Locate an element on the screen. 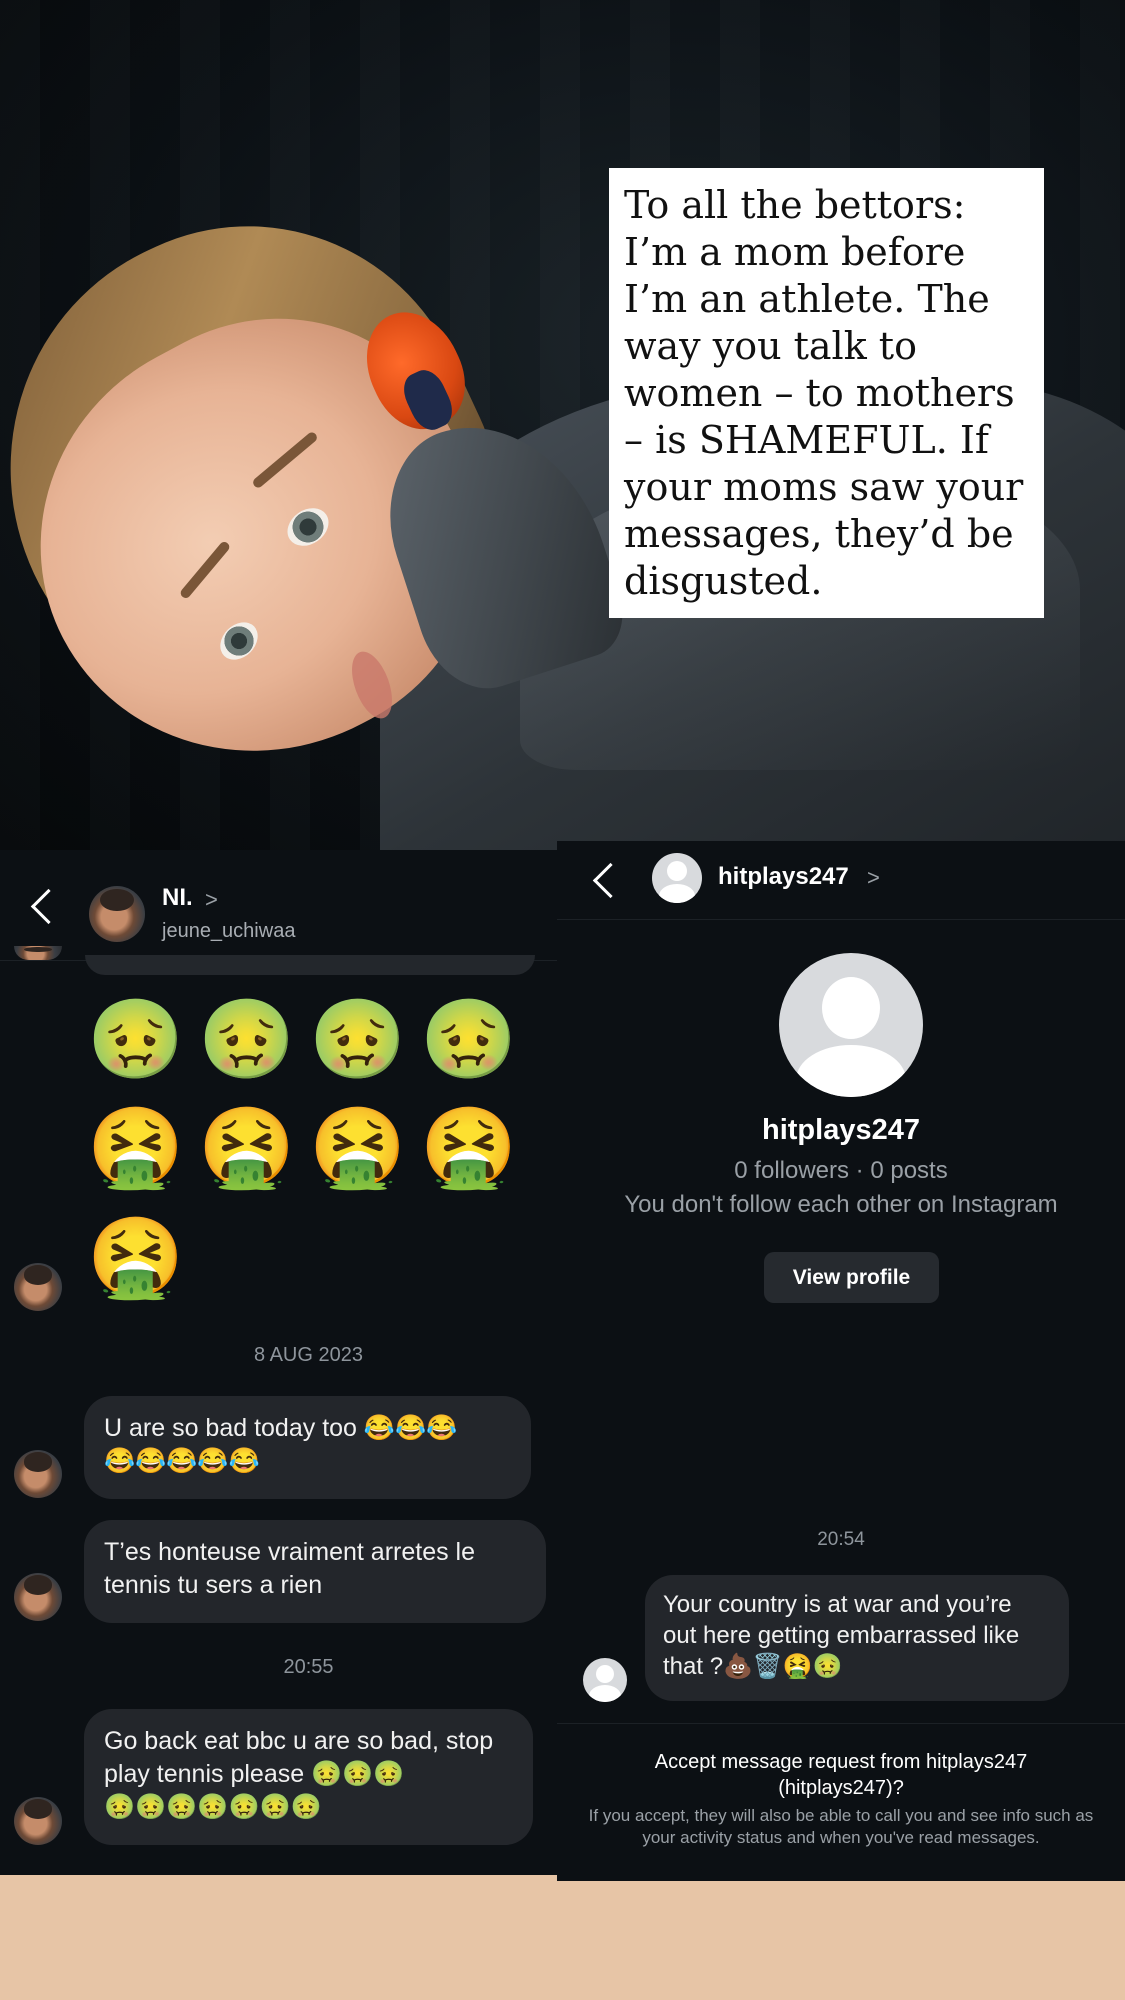  contact-name: hitplays247 is located at coordinates (783, 877).